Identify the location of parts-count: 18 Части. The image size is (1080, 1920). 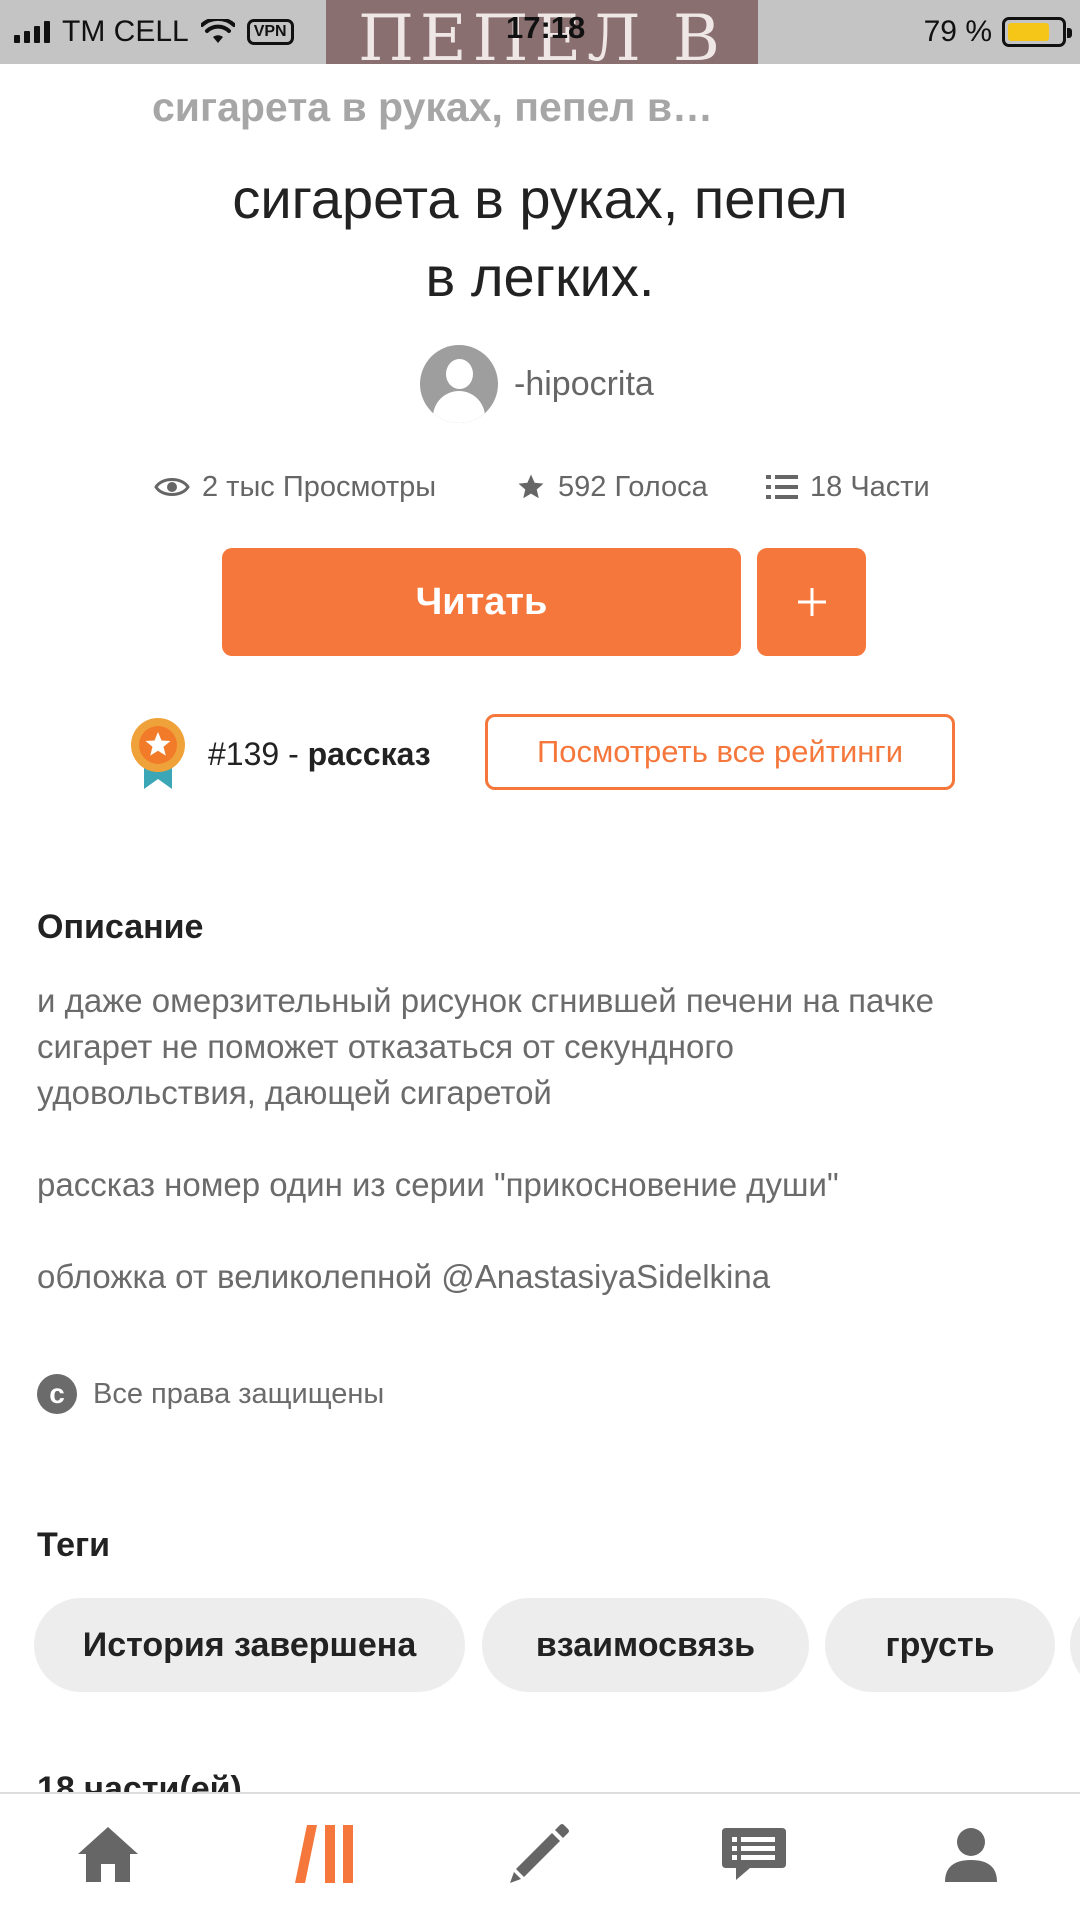
(870, 486).